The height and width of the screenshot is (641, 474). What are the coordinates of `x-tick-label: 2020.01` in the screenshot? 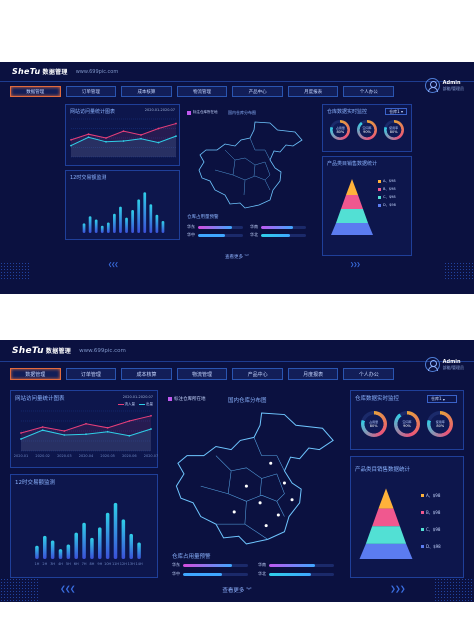 It's located at (21, 456).